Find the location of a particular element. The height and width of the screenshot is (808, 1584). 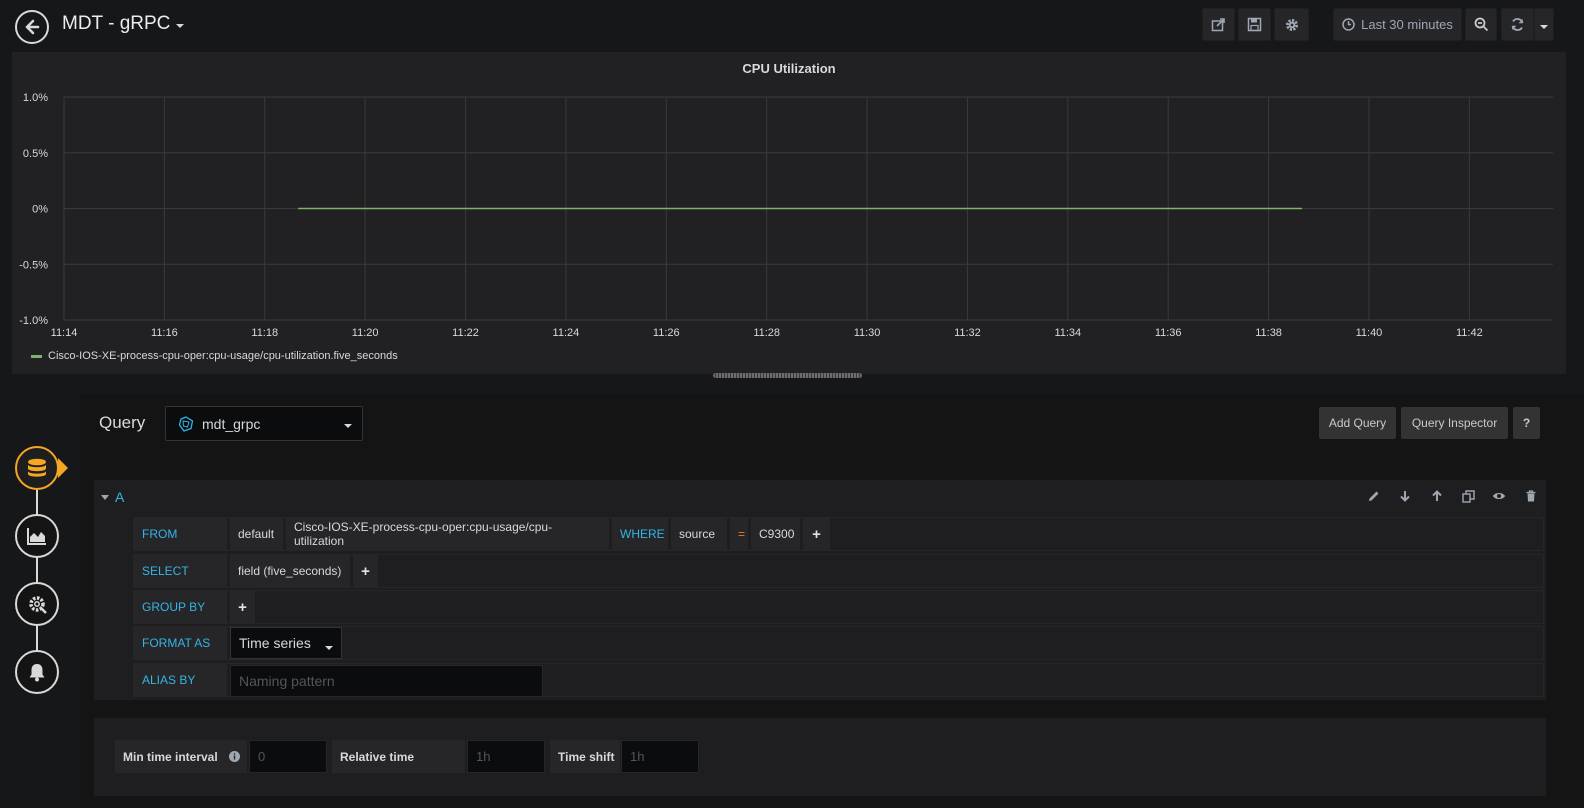

step-visualization is located at coordinates (37, 536).